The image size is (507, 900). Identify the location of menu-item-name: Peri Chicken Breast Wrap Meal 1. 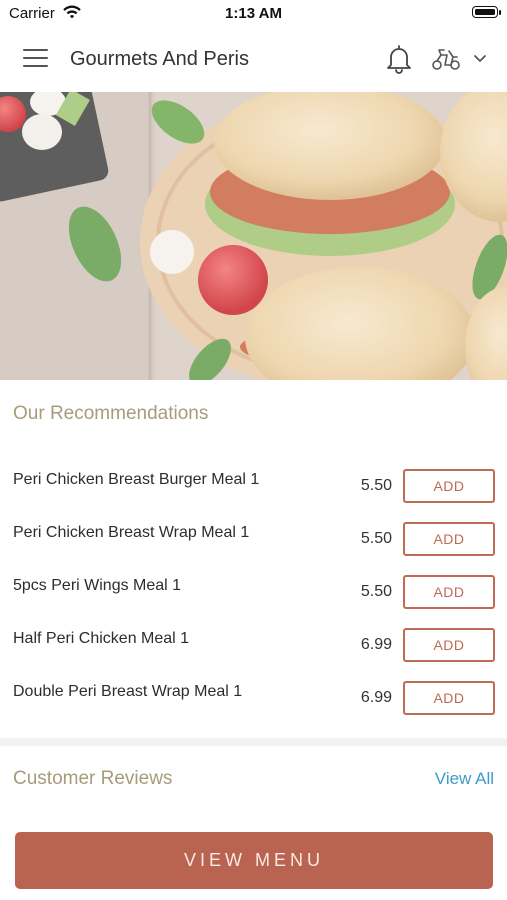
(131, 532).